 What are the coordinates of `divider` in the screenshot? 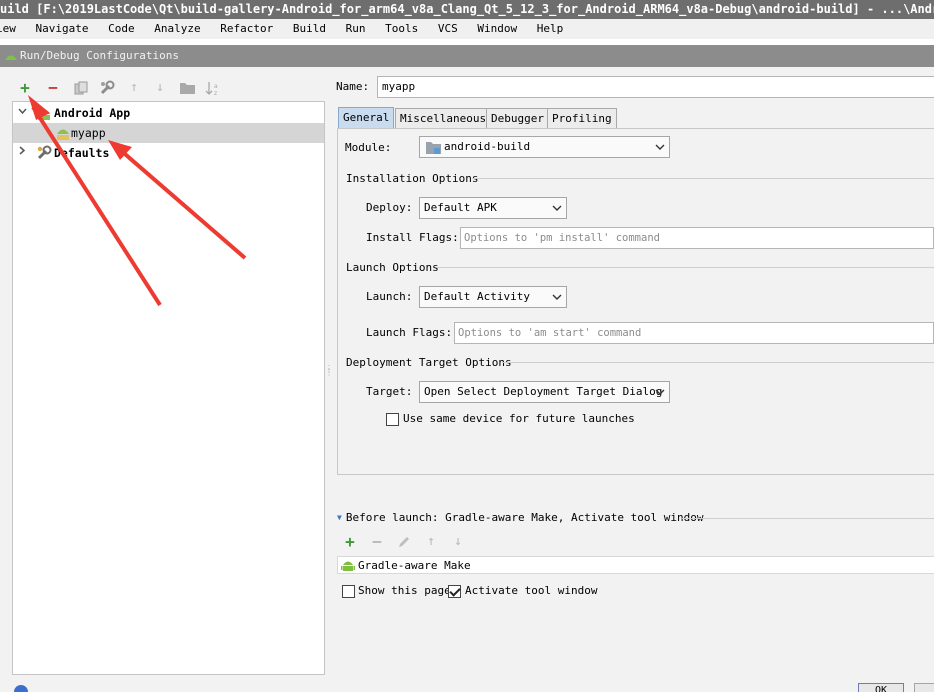 It's located at (808, 518).